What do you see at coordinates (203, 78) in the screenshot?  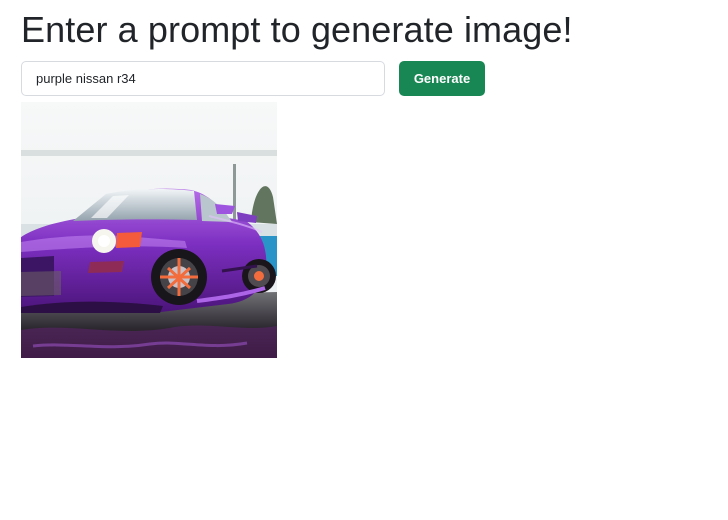 I see `prompt-input` at bounding box center [203, 78].